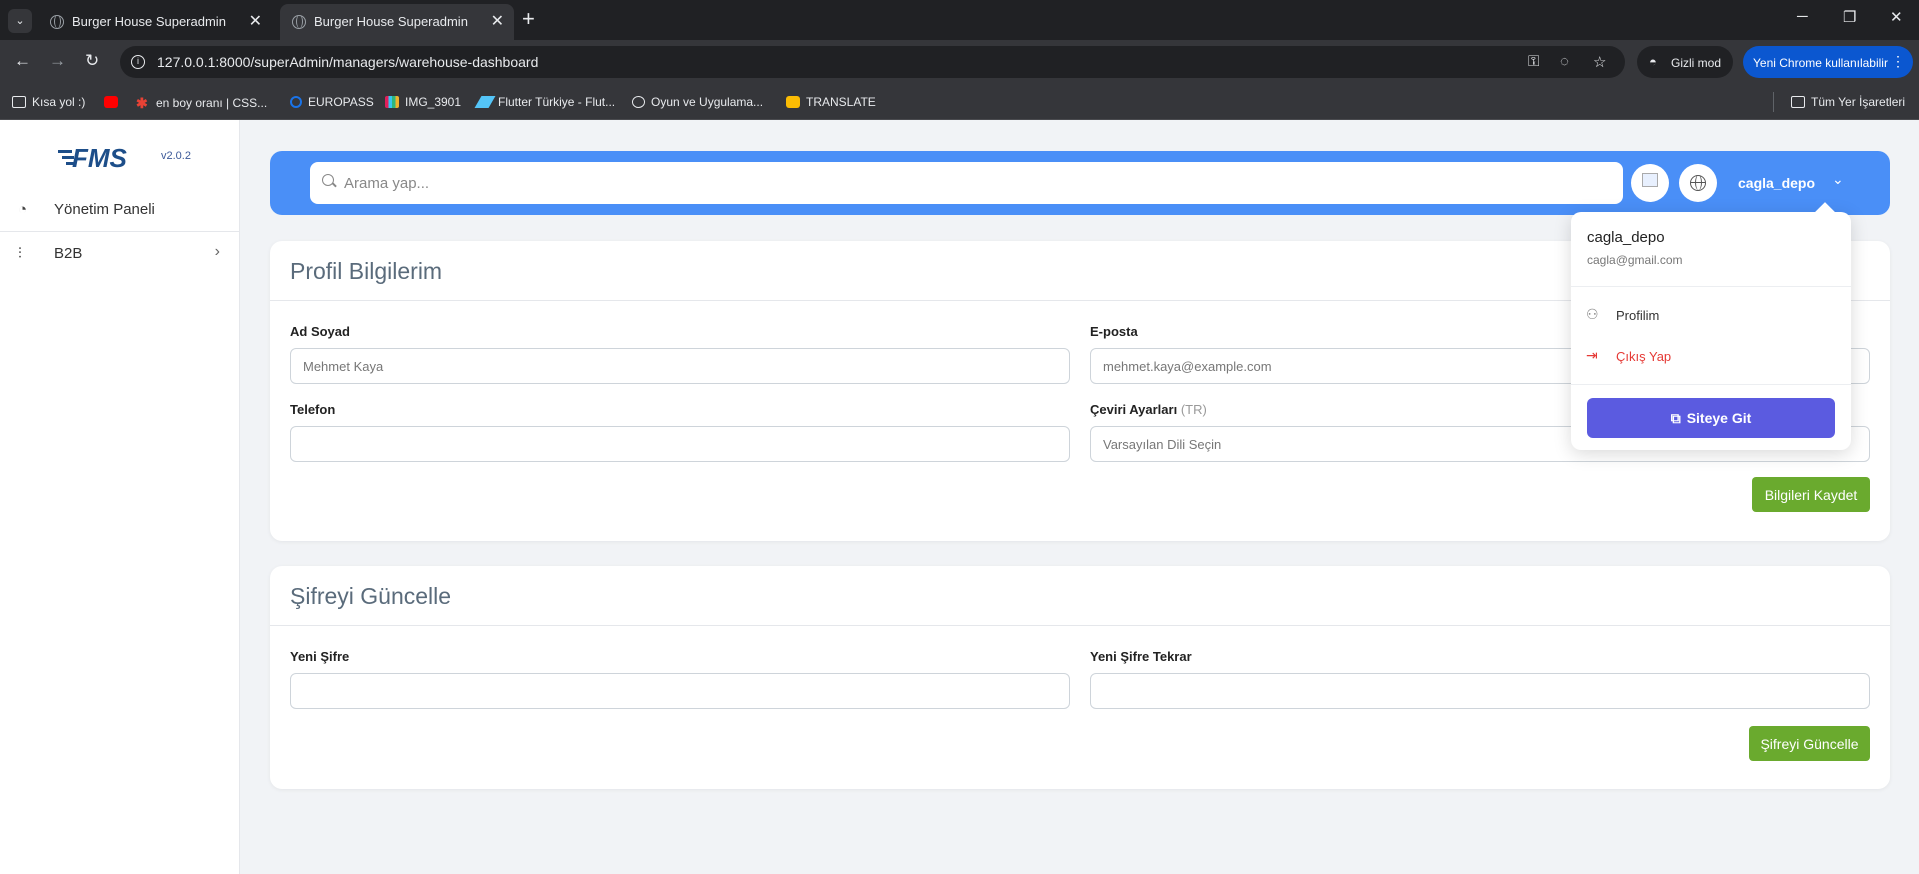 The image size is (1919, 874). What do you see at coordinates (217, 251) in the screenshot?
I see `chevron-right-icon: ›` at bounding box center [217, 251].